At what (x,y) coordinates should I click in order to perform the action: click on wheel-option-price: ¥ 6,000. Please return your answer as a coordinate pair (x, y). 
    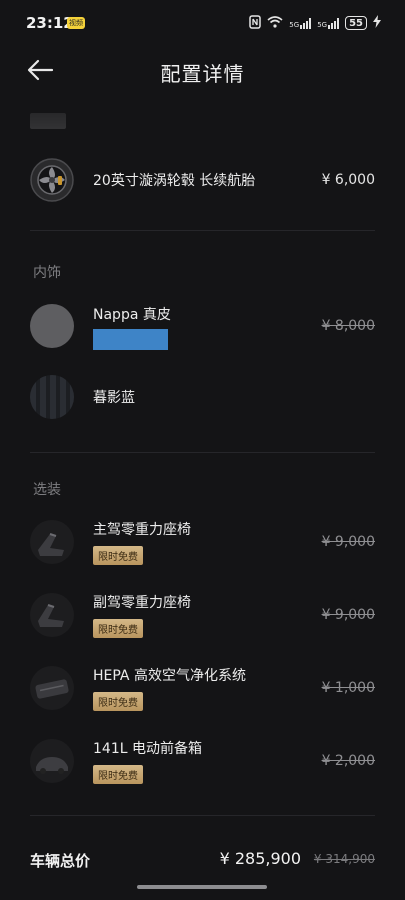
    Looking at the image, I should click on (348, 180).